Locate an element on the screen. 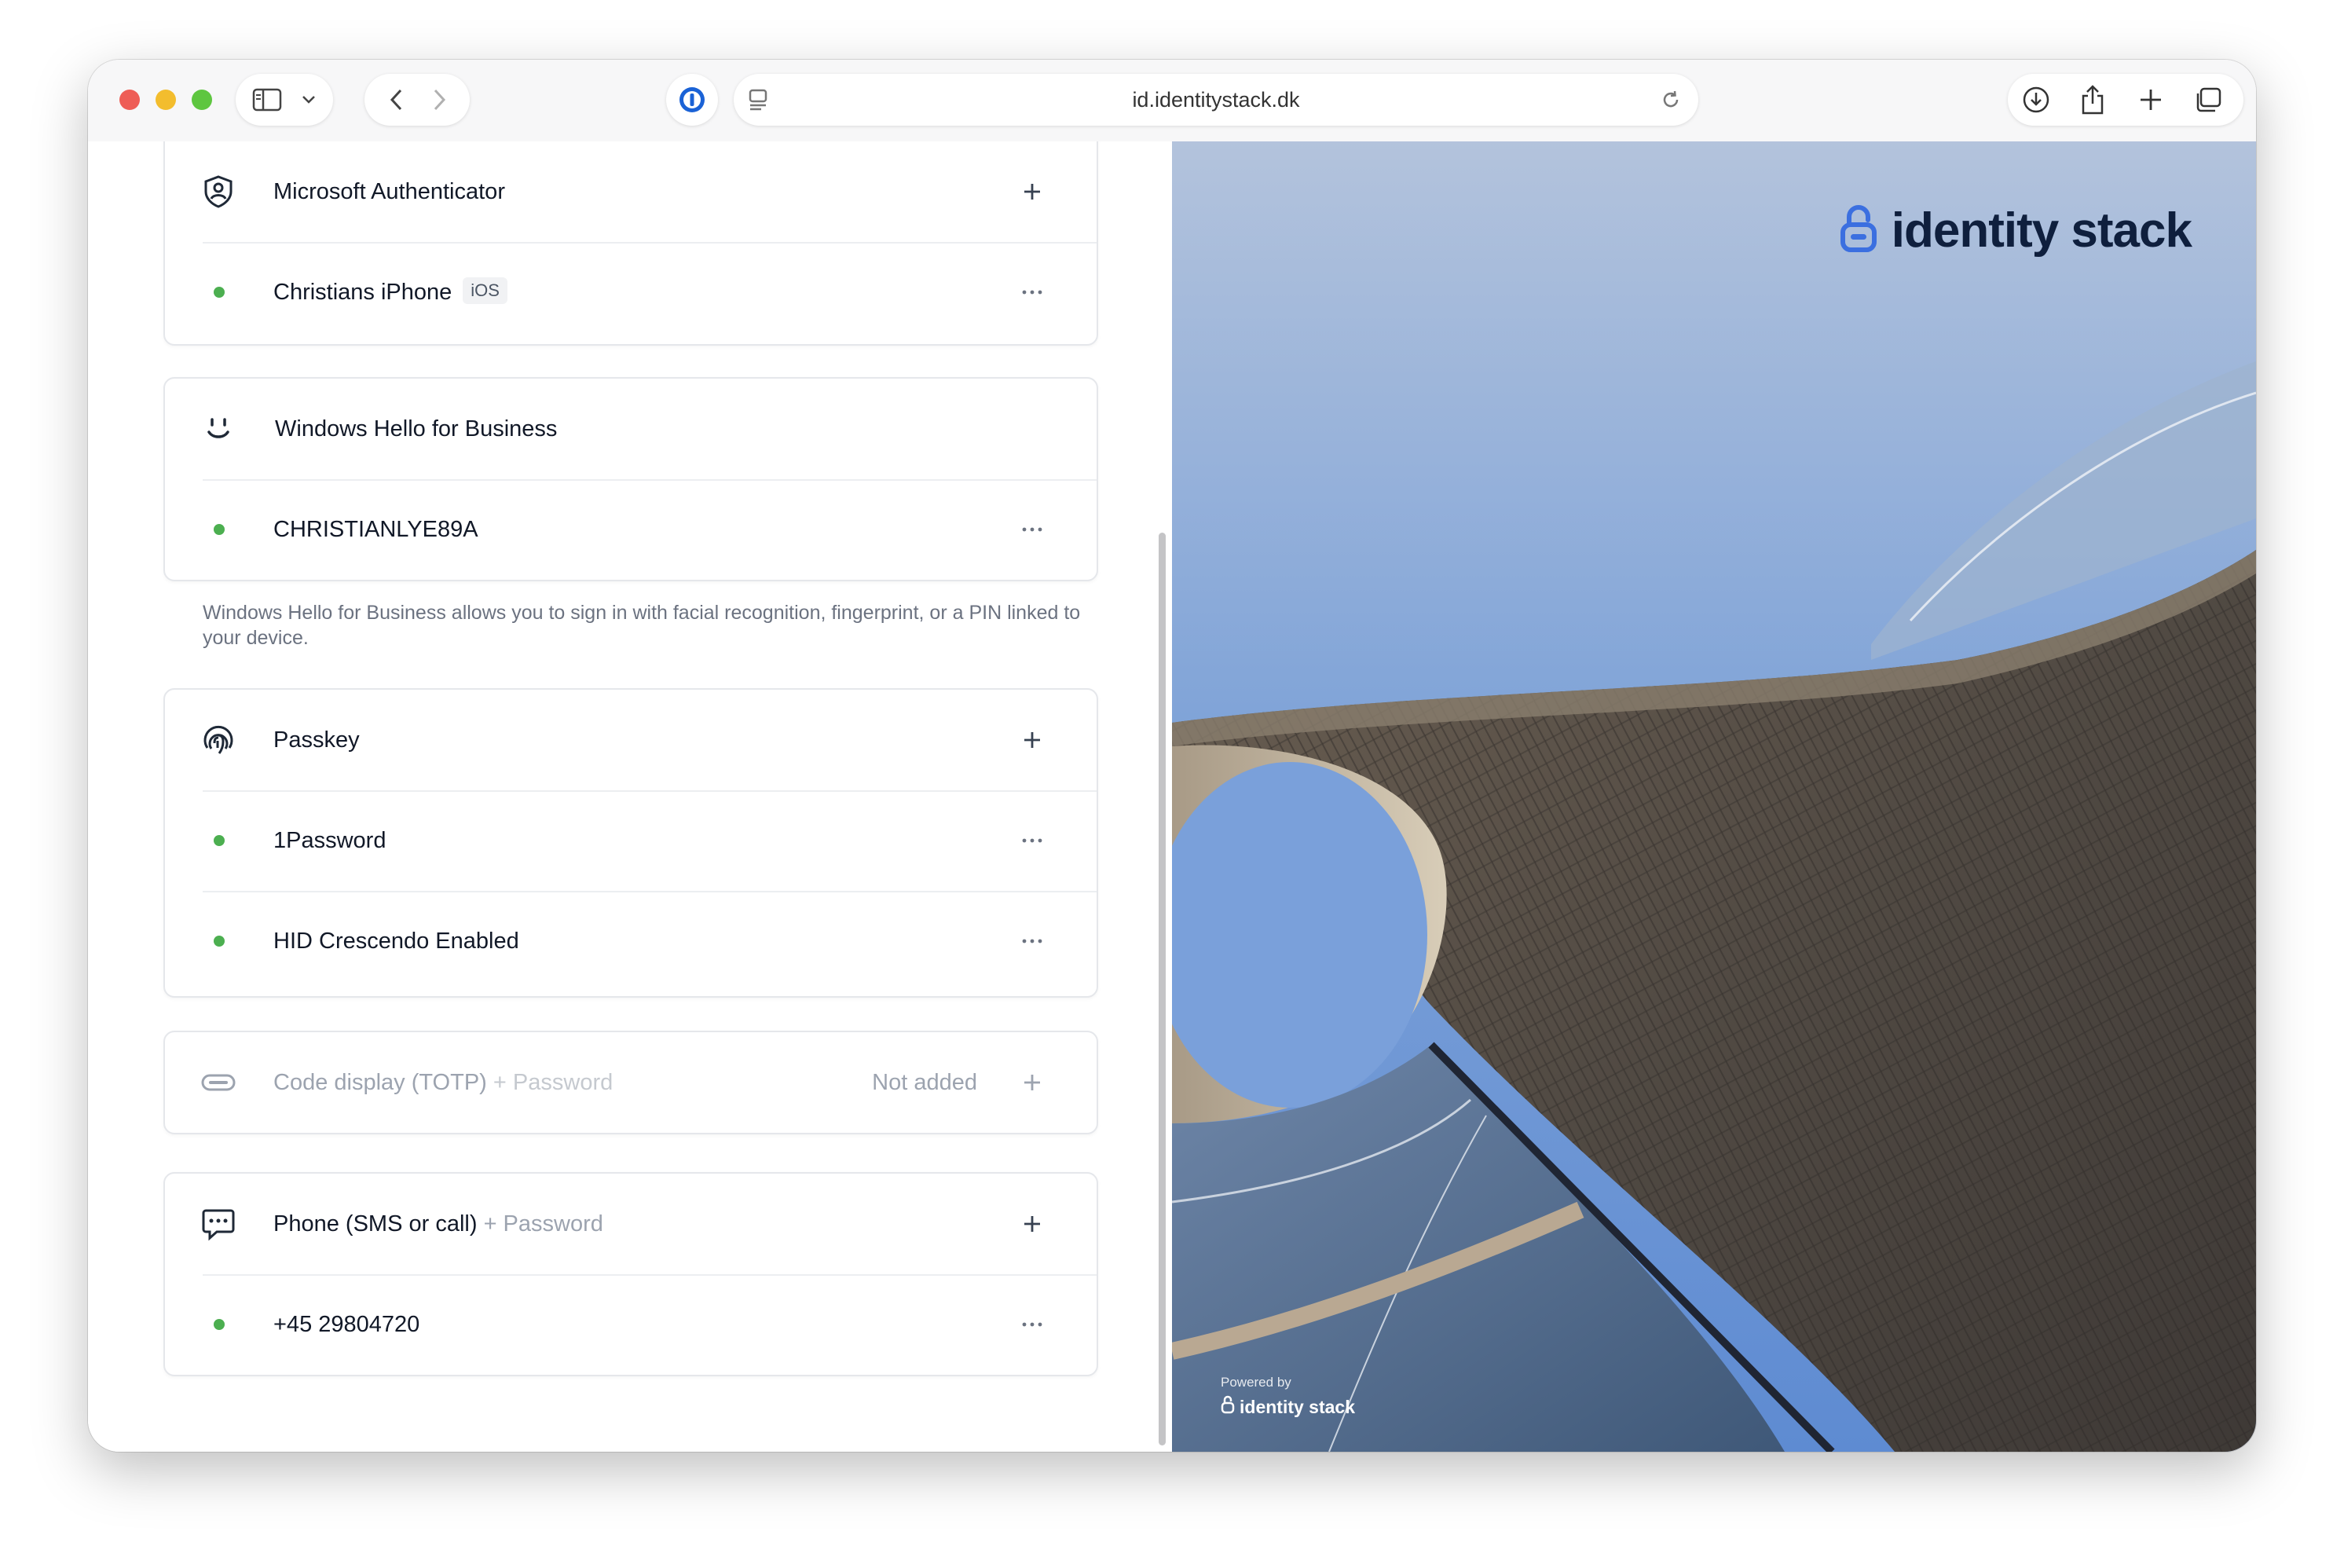 The width and height of the screenshot is (2344, 1568). powered-by-name: identity stack is located at coordinates (1297, 1407).